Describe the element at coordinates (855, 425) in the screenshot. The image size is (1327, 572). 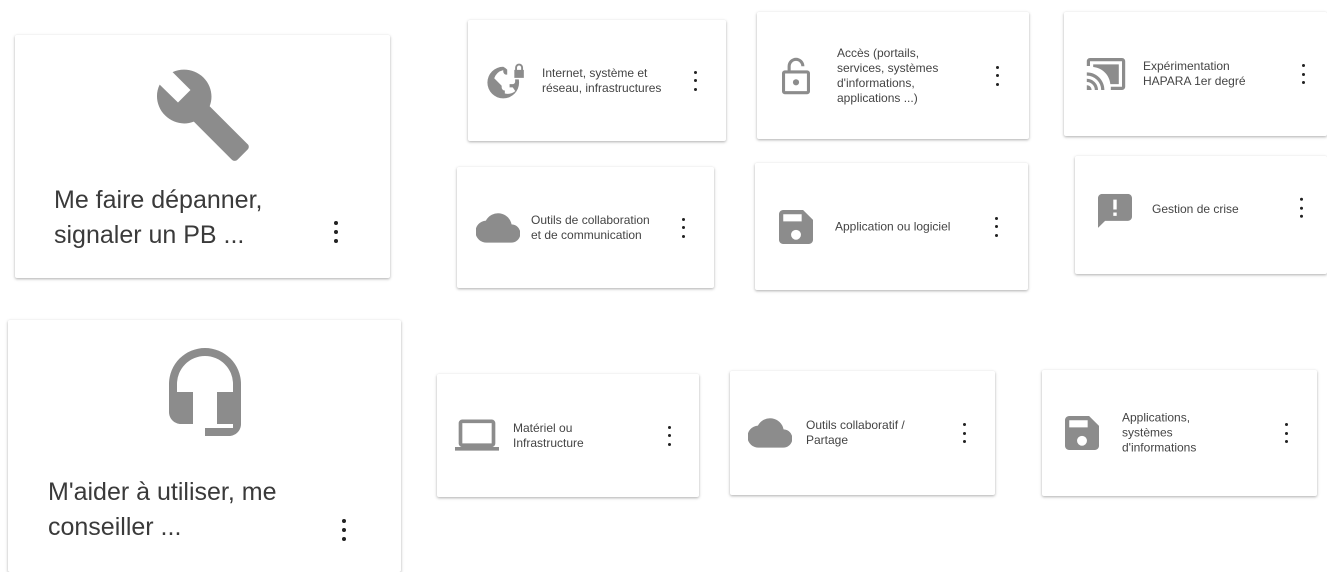
I see `card-title-line: Outils collaboratif /` at that location.